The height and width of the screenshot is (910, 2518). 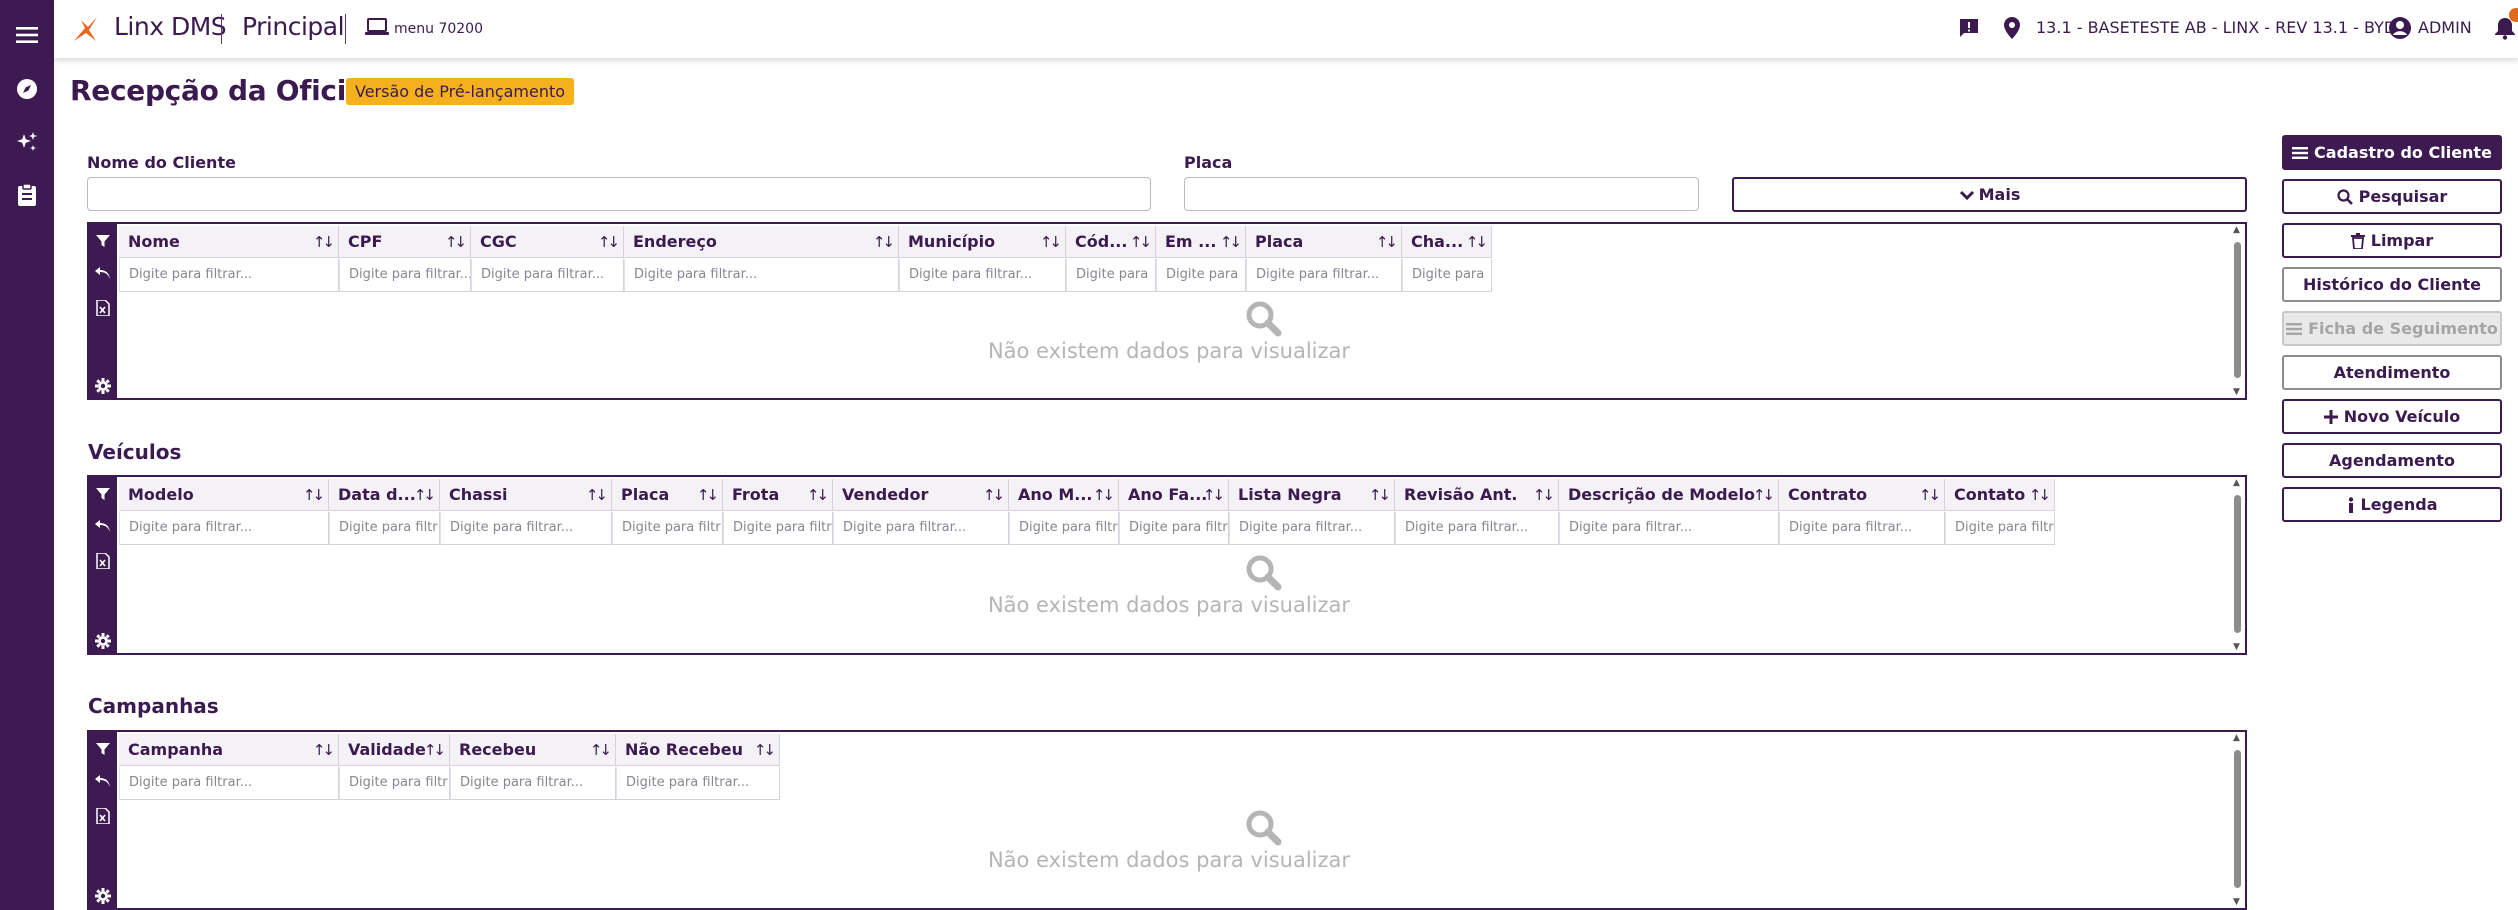 I want to click on column-header: Contato ↑↓, so click(x=2000, y=495).